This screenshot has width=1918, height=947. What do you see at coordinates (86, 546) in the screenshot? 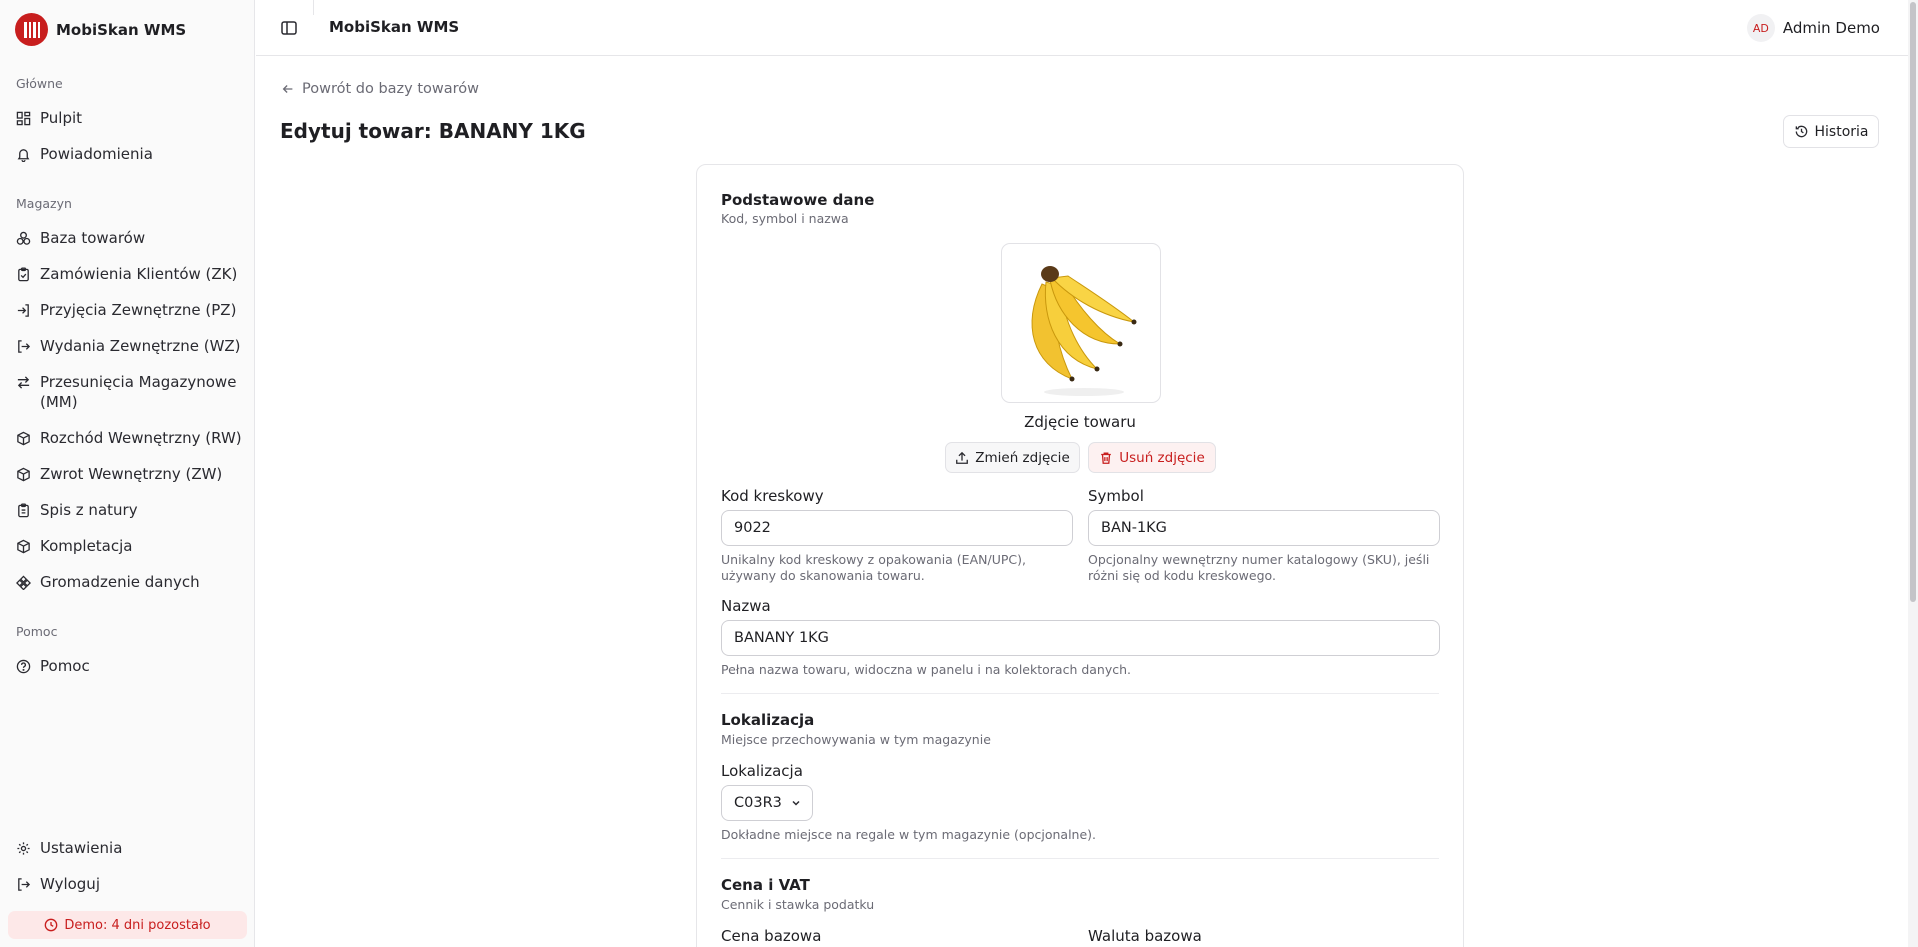
I see `sidebar-item-label: Kompletacja` at bounding box center [86, 546].